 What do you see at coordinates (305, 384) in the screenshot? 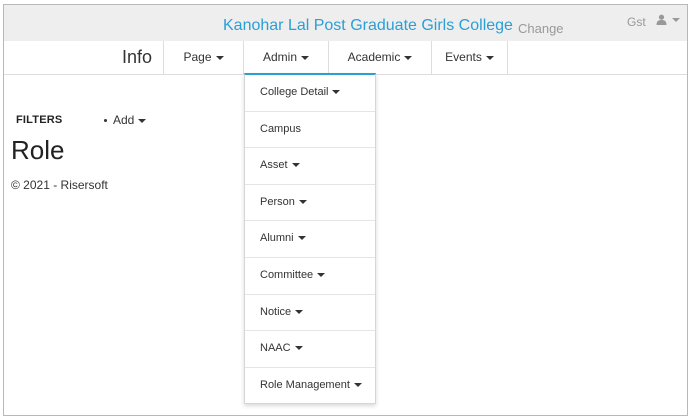
I see `menu-item-label: Role Management` at bounding box center [305, 384].